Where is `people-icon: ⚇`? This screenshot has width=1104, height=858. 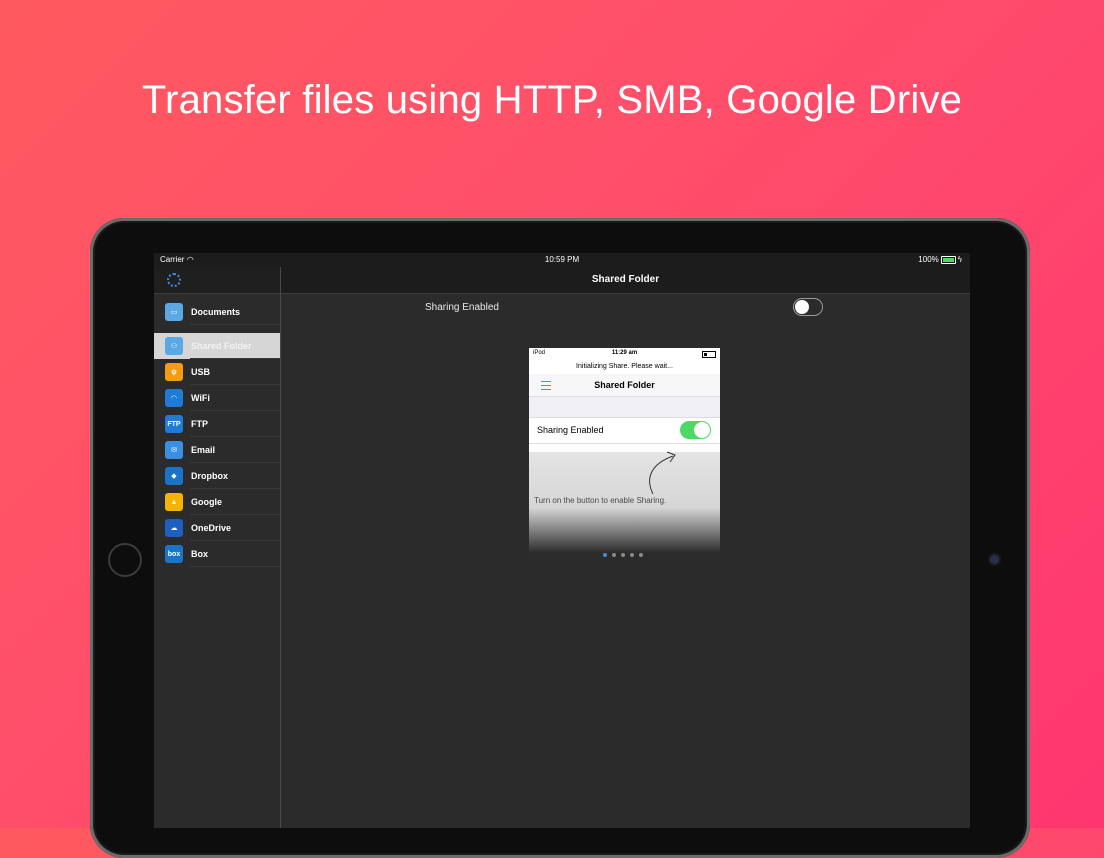 people-icon: ⚇ is located at coordinates (174, 346).